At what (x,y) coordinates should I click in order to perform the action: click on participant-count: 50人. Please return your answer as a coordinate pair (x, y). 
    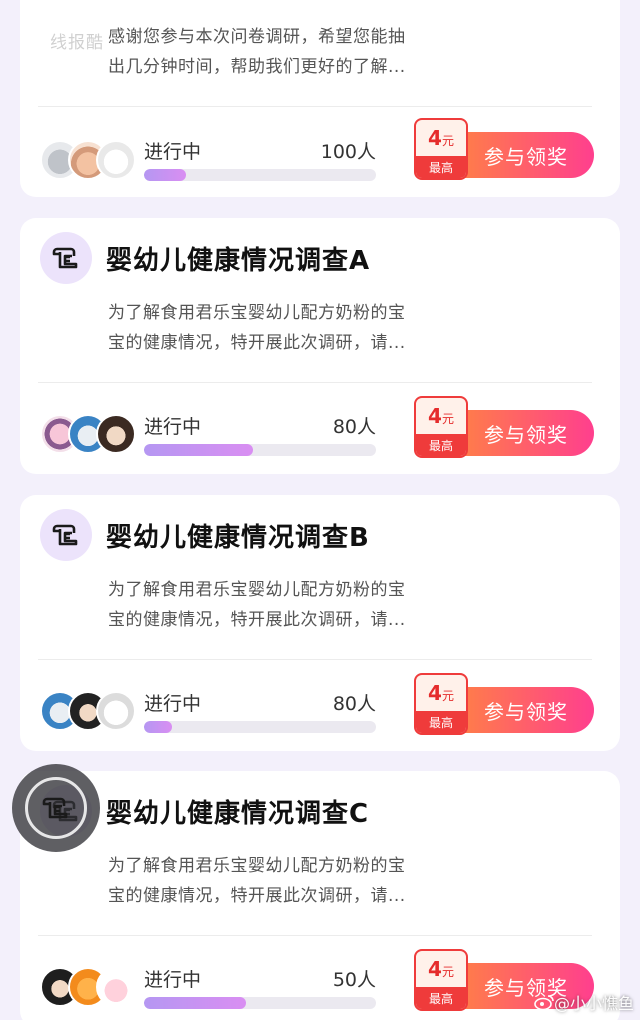
    Looking at the image, I should click on (354, 980).